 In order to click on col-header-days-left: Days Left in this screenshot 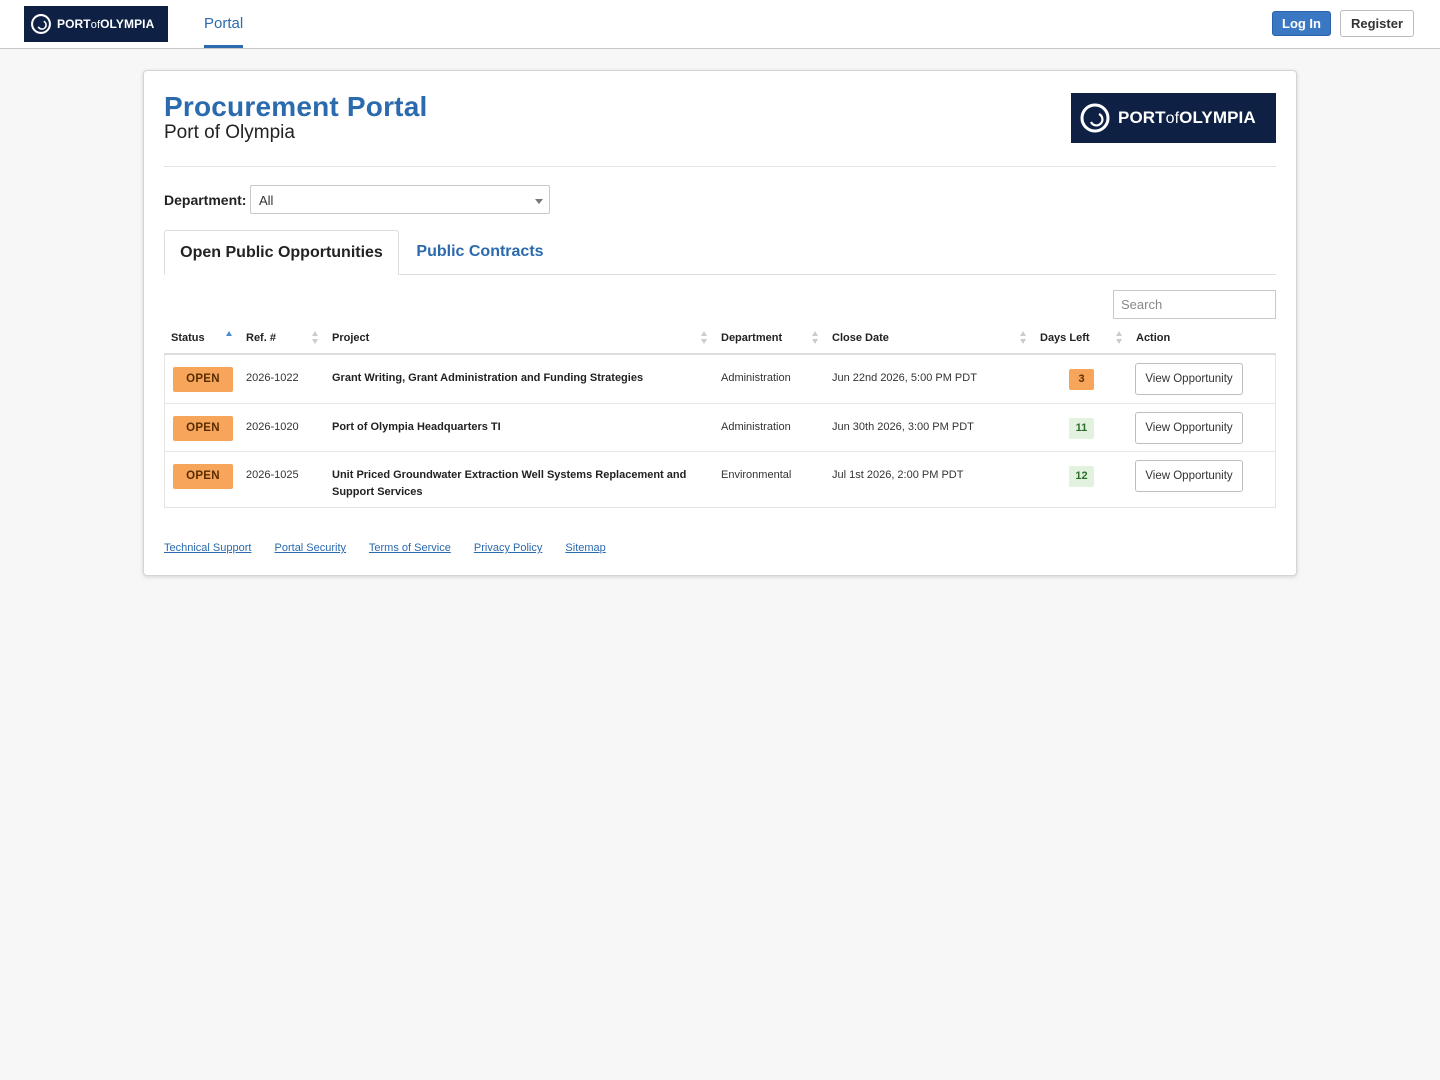, I will do `click(1065, 338)`.